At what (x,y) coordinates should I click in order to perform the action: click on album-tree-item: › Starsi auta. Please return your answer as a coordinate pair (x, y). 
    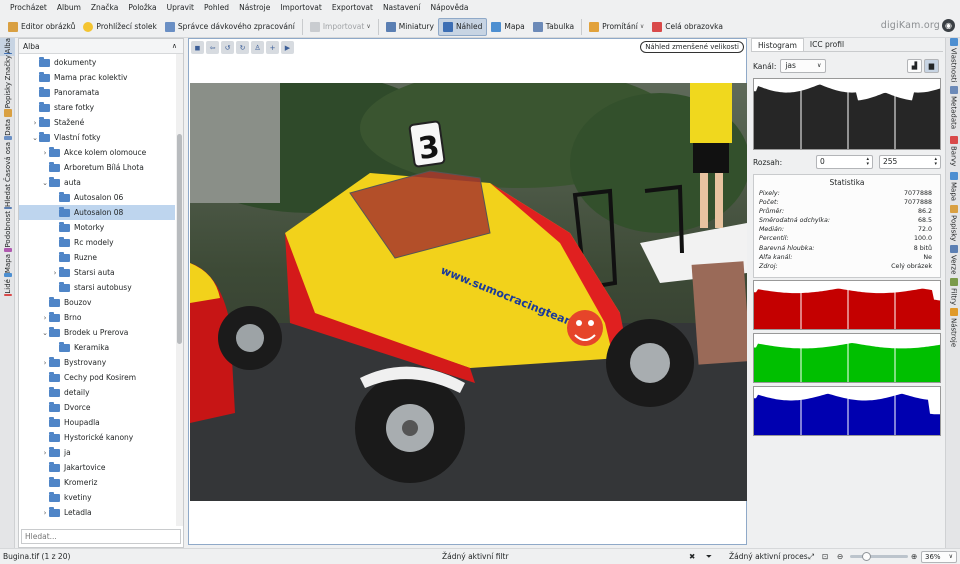
    Looking at the image, I should click on (97, 272).